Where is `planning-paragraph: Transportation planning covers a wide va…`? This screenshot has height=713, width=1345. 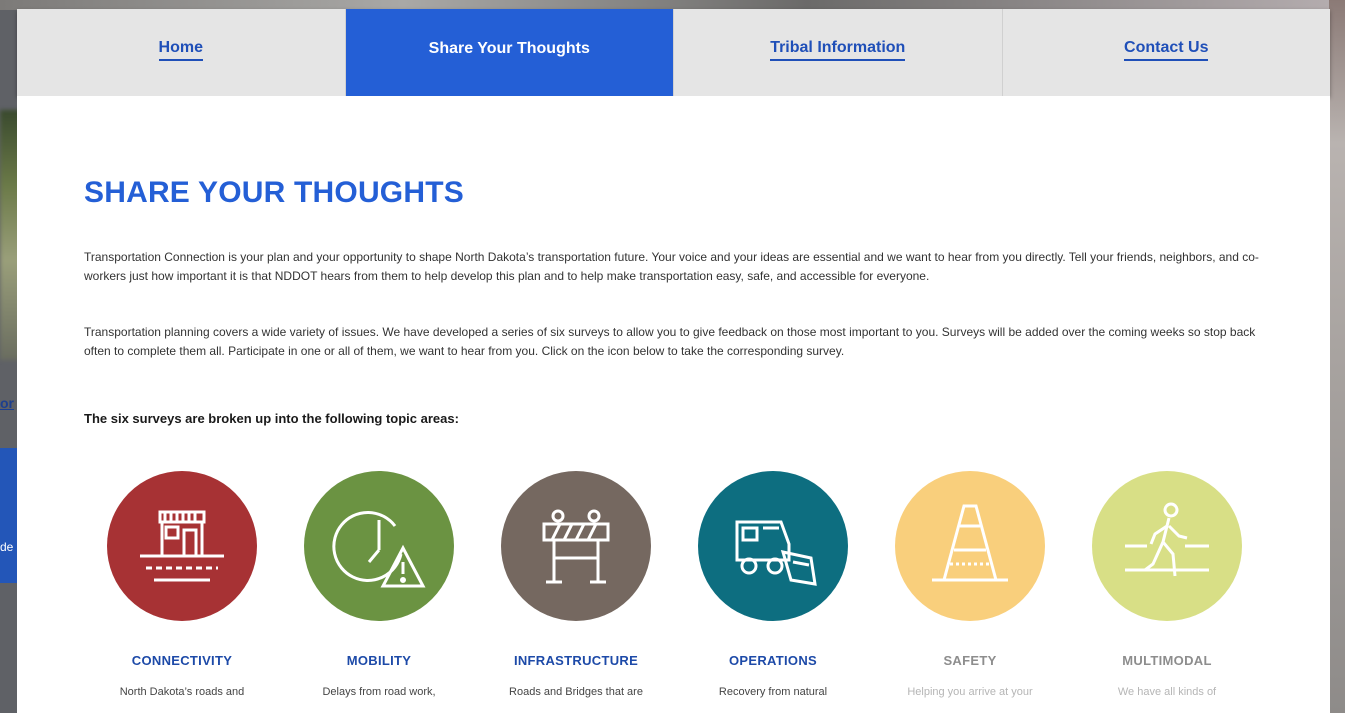 planning-paragraph: Transportation planning covers a wide va… is located at coordinates (670, 341).